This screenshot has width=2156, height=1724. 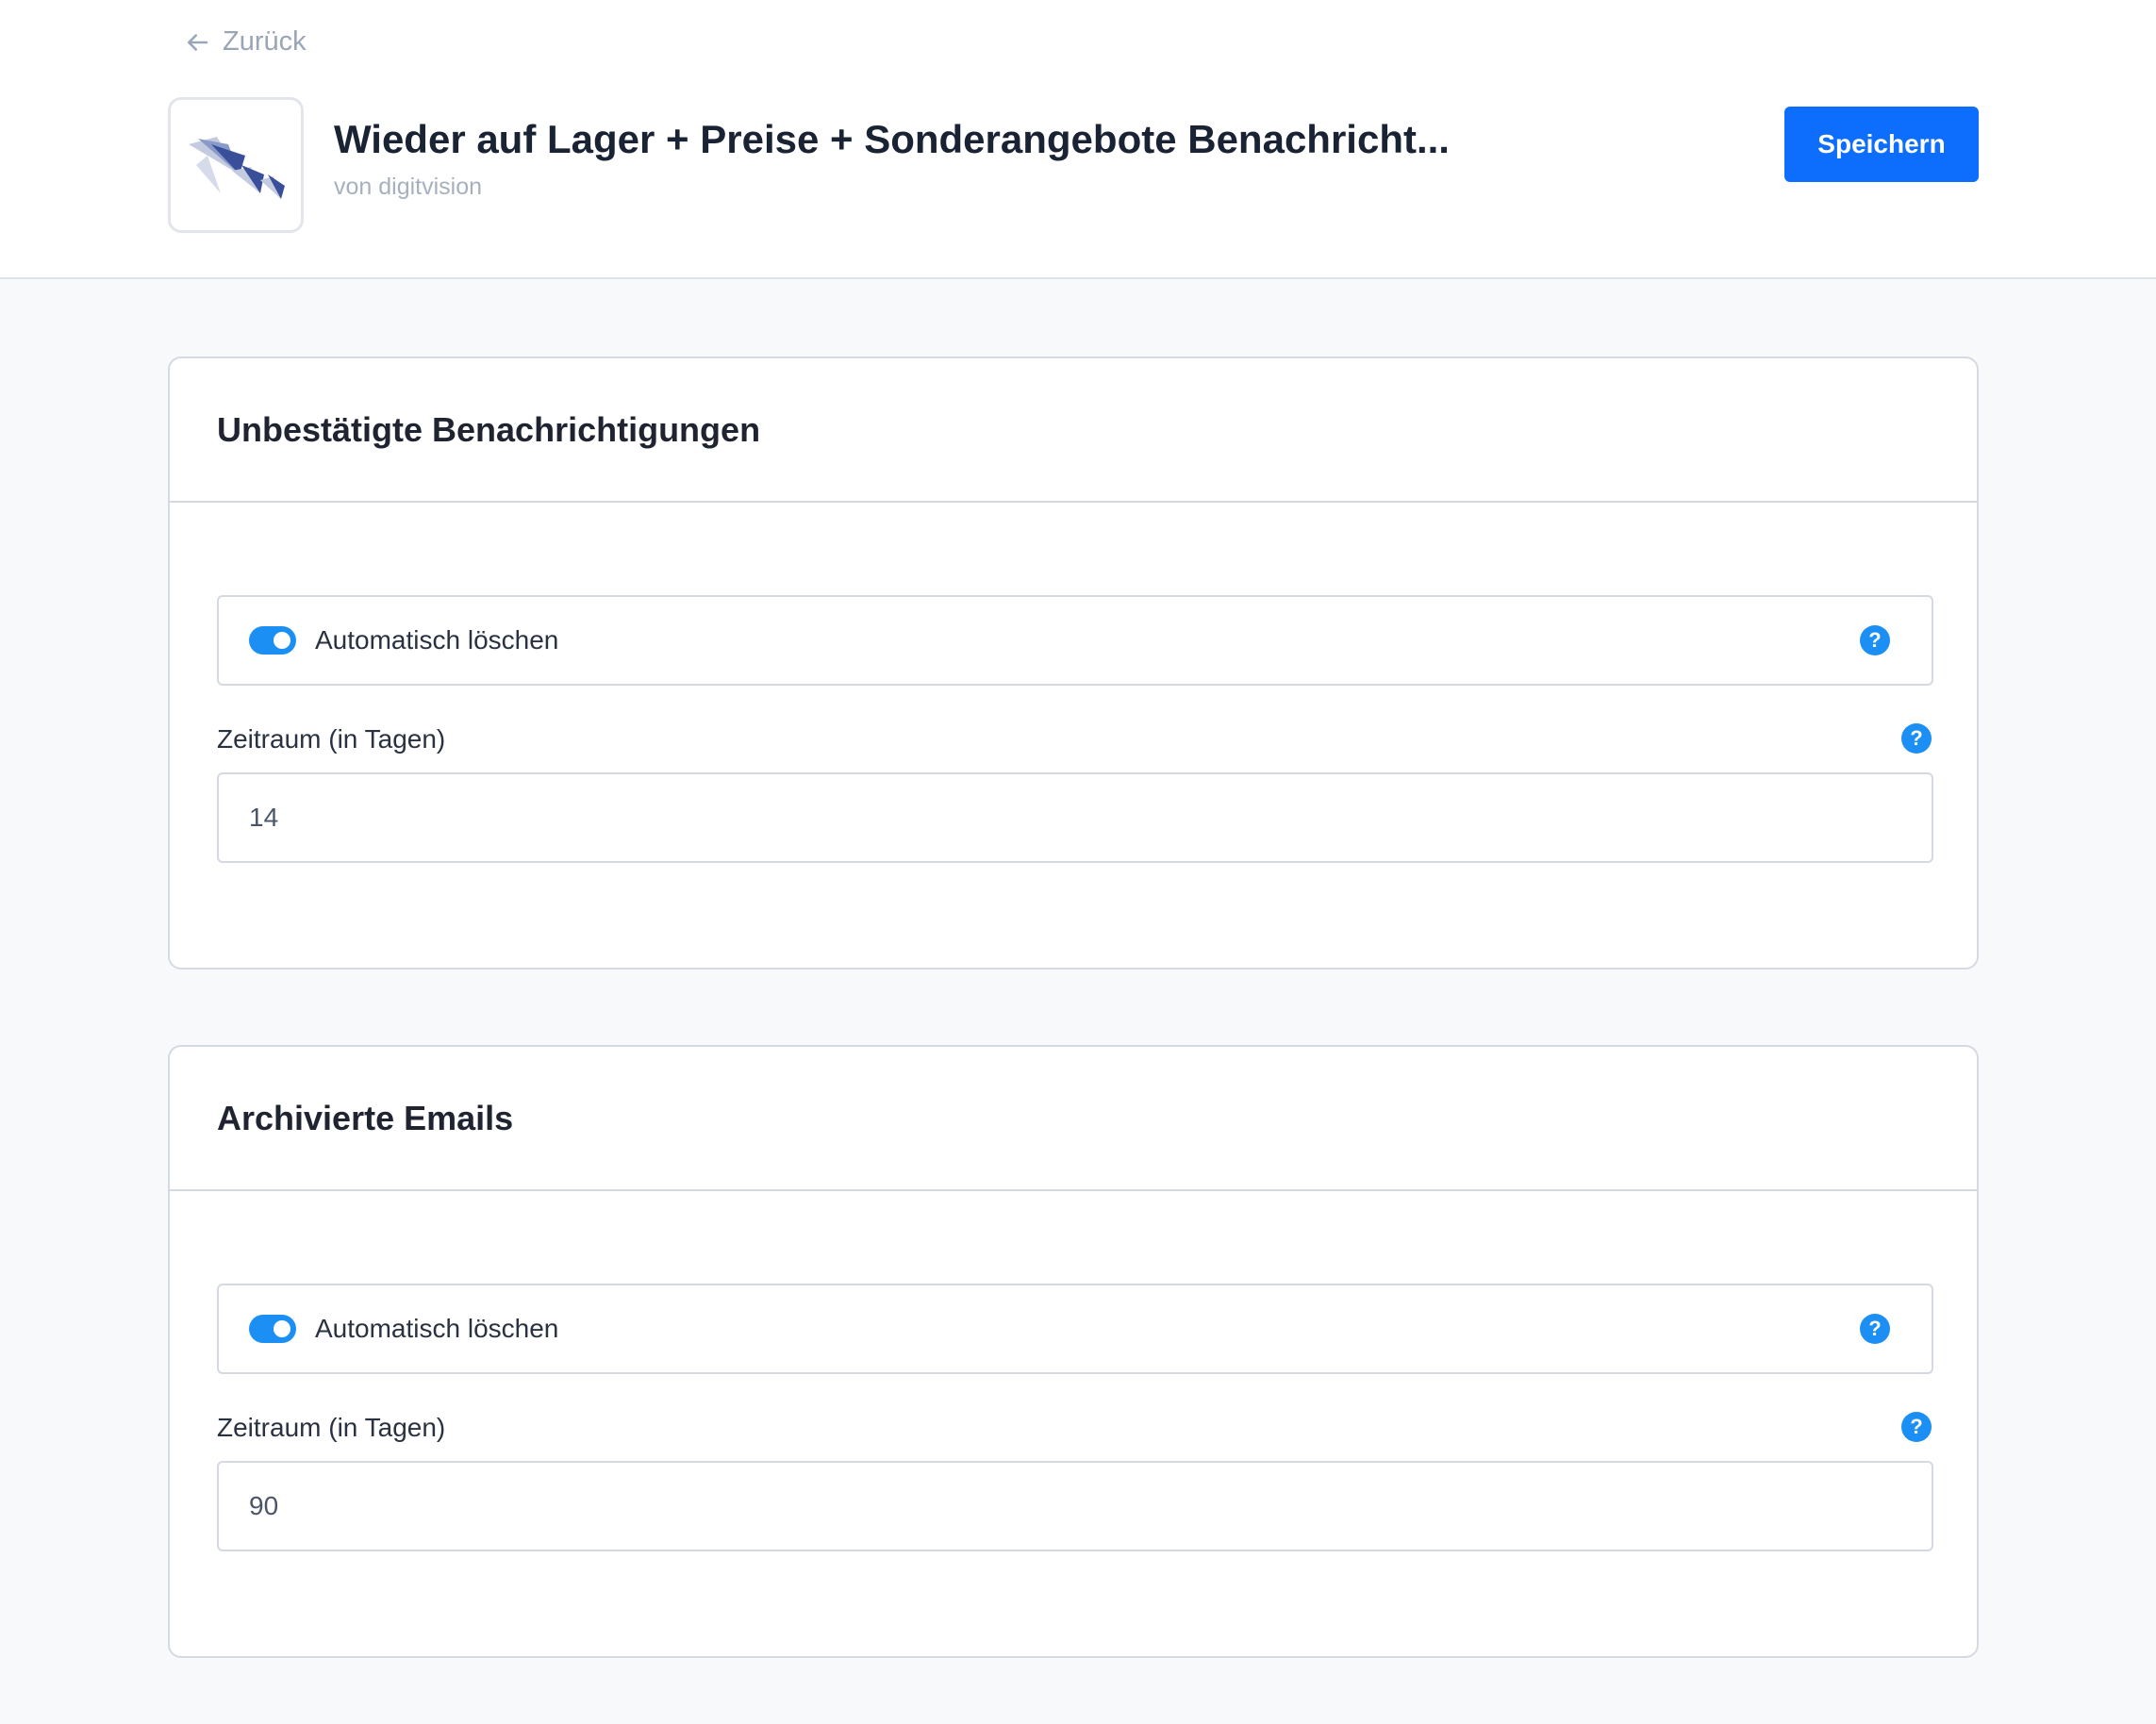 I want to click on section-title: Unbestätigte Benachrichtigungen, so click(x=489, y=429).